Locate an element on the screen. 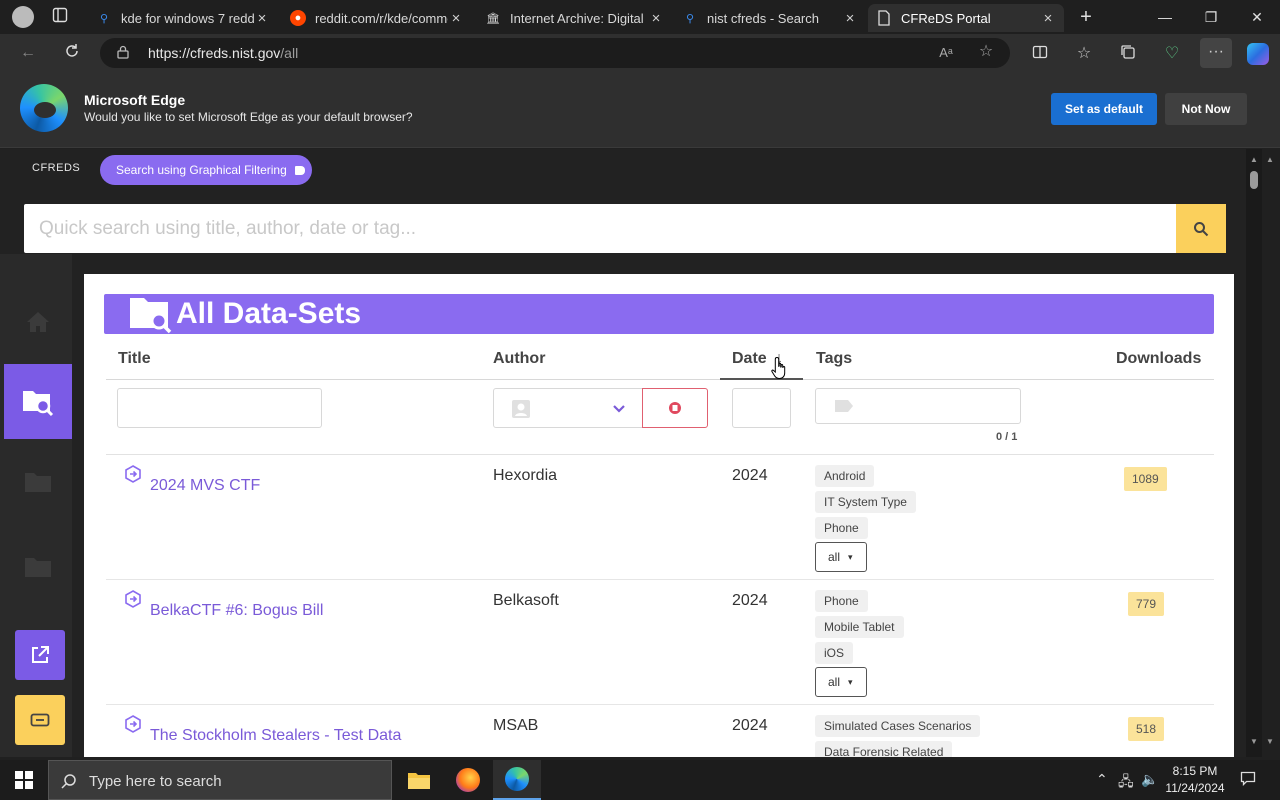  tab-reddit: ● reddit.com/r/kde/comme × is located at coordinates (377, 18).